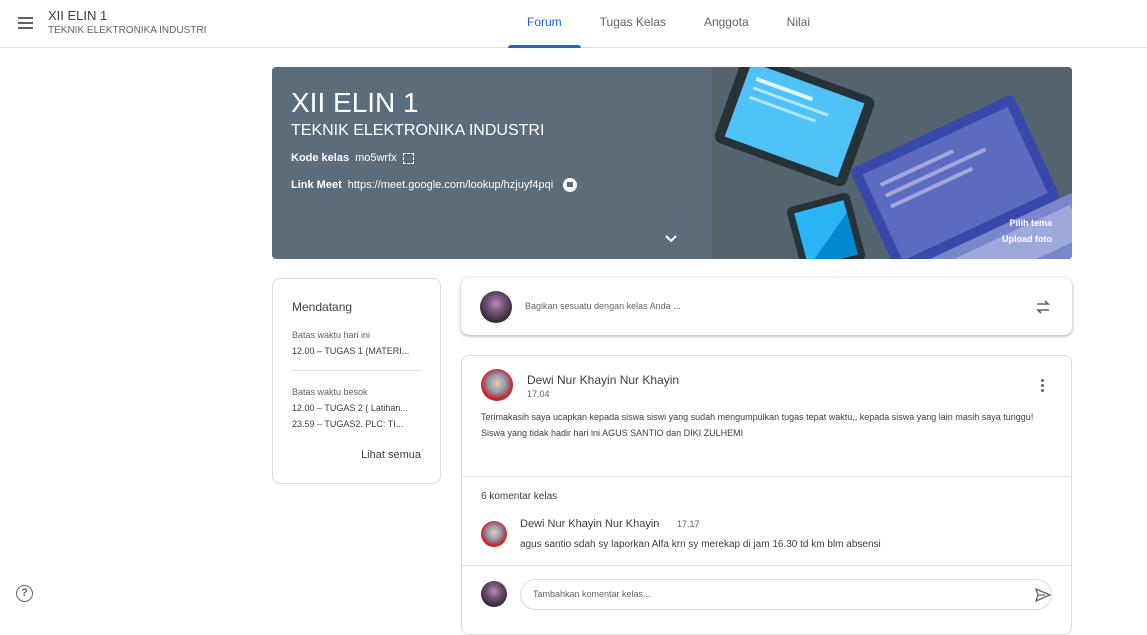 Image resolution: width=1147 pixels, height=635 pixels. What do you see at coordinates (322, 307) in the screenshot?
I see `upcoming-title: Mendatang` at bounding box center [322, 307].